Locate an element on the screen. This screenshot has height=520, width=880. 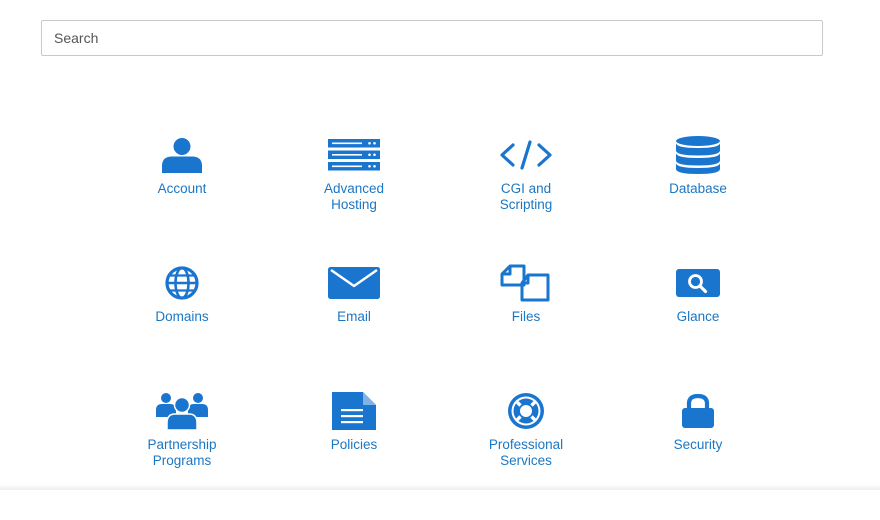
tile-domains: Domains is located at coordinates (182, 328).